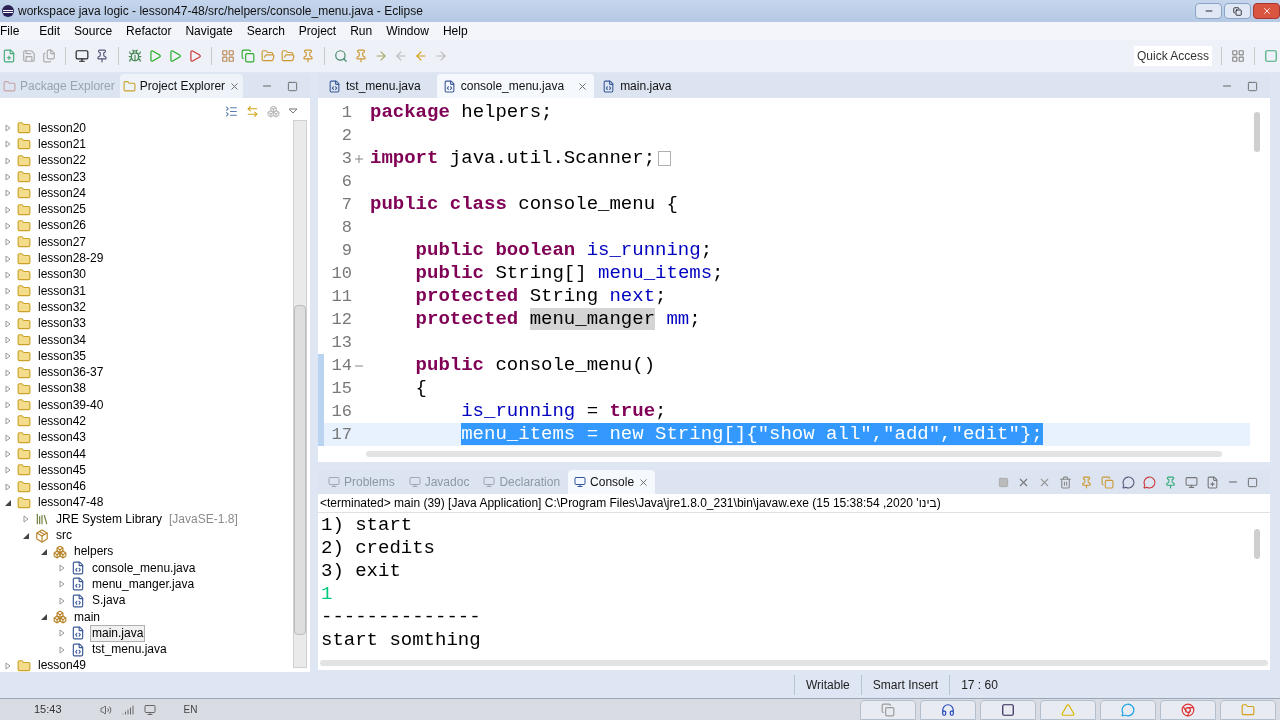 This screenshot has height=720, width=1280. Describe the element at coordinates (71, 259) in the screenshot. I see `tree-item: lesson28-29` at that location.